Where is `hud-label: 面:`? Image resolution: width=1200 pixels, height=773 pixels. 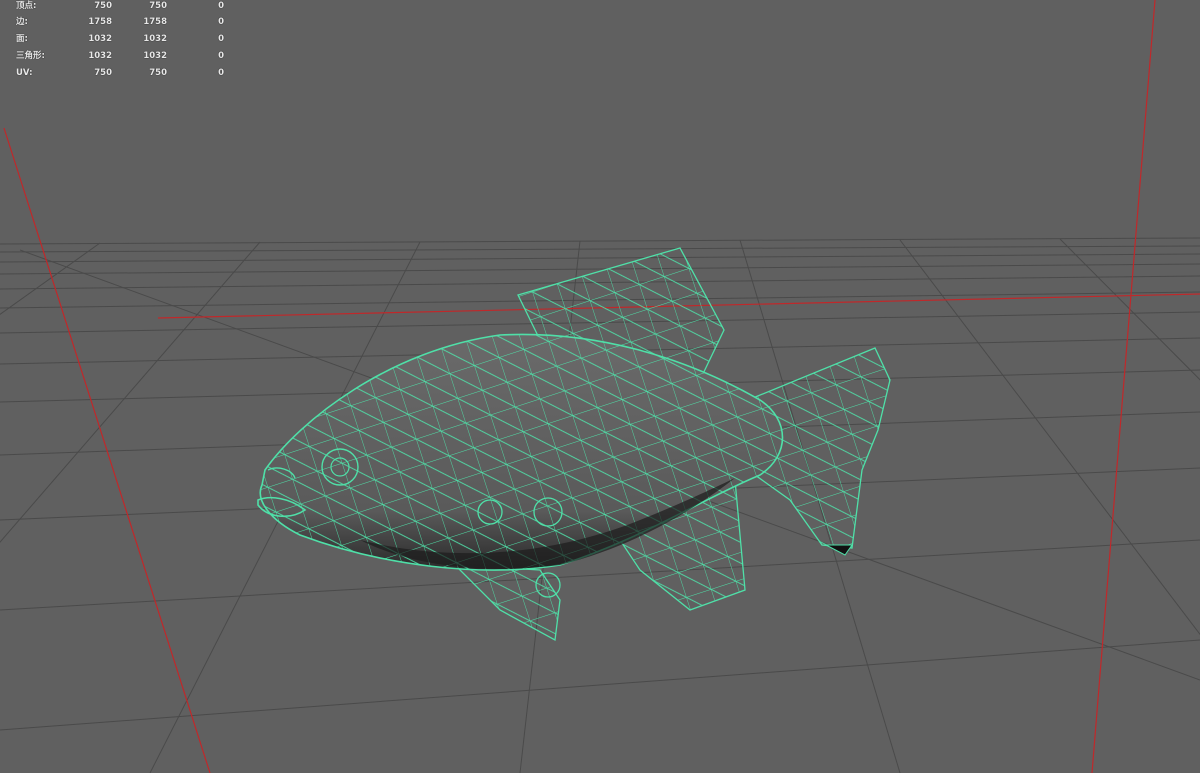
hud-label: 面: is located at coordinates (22, 39).